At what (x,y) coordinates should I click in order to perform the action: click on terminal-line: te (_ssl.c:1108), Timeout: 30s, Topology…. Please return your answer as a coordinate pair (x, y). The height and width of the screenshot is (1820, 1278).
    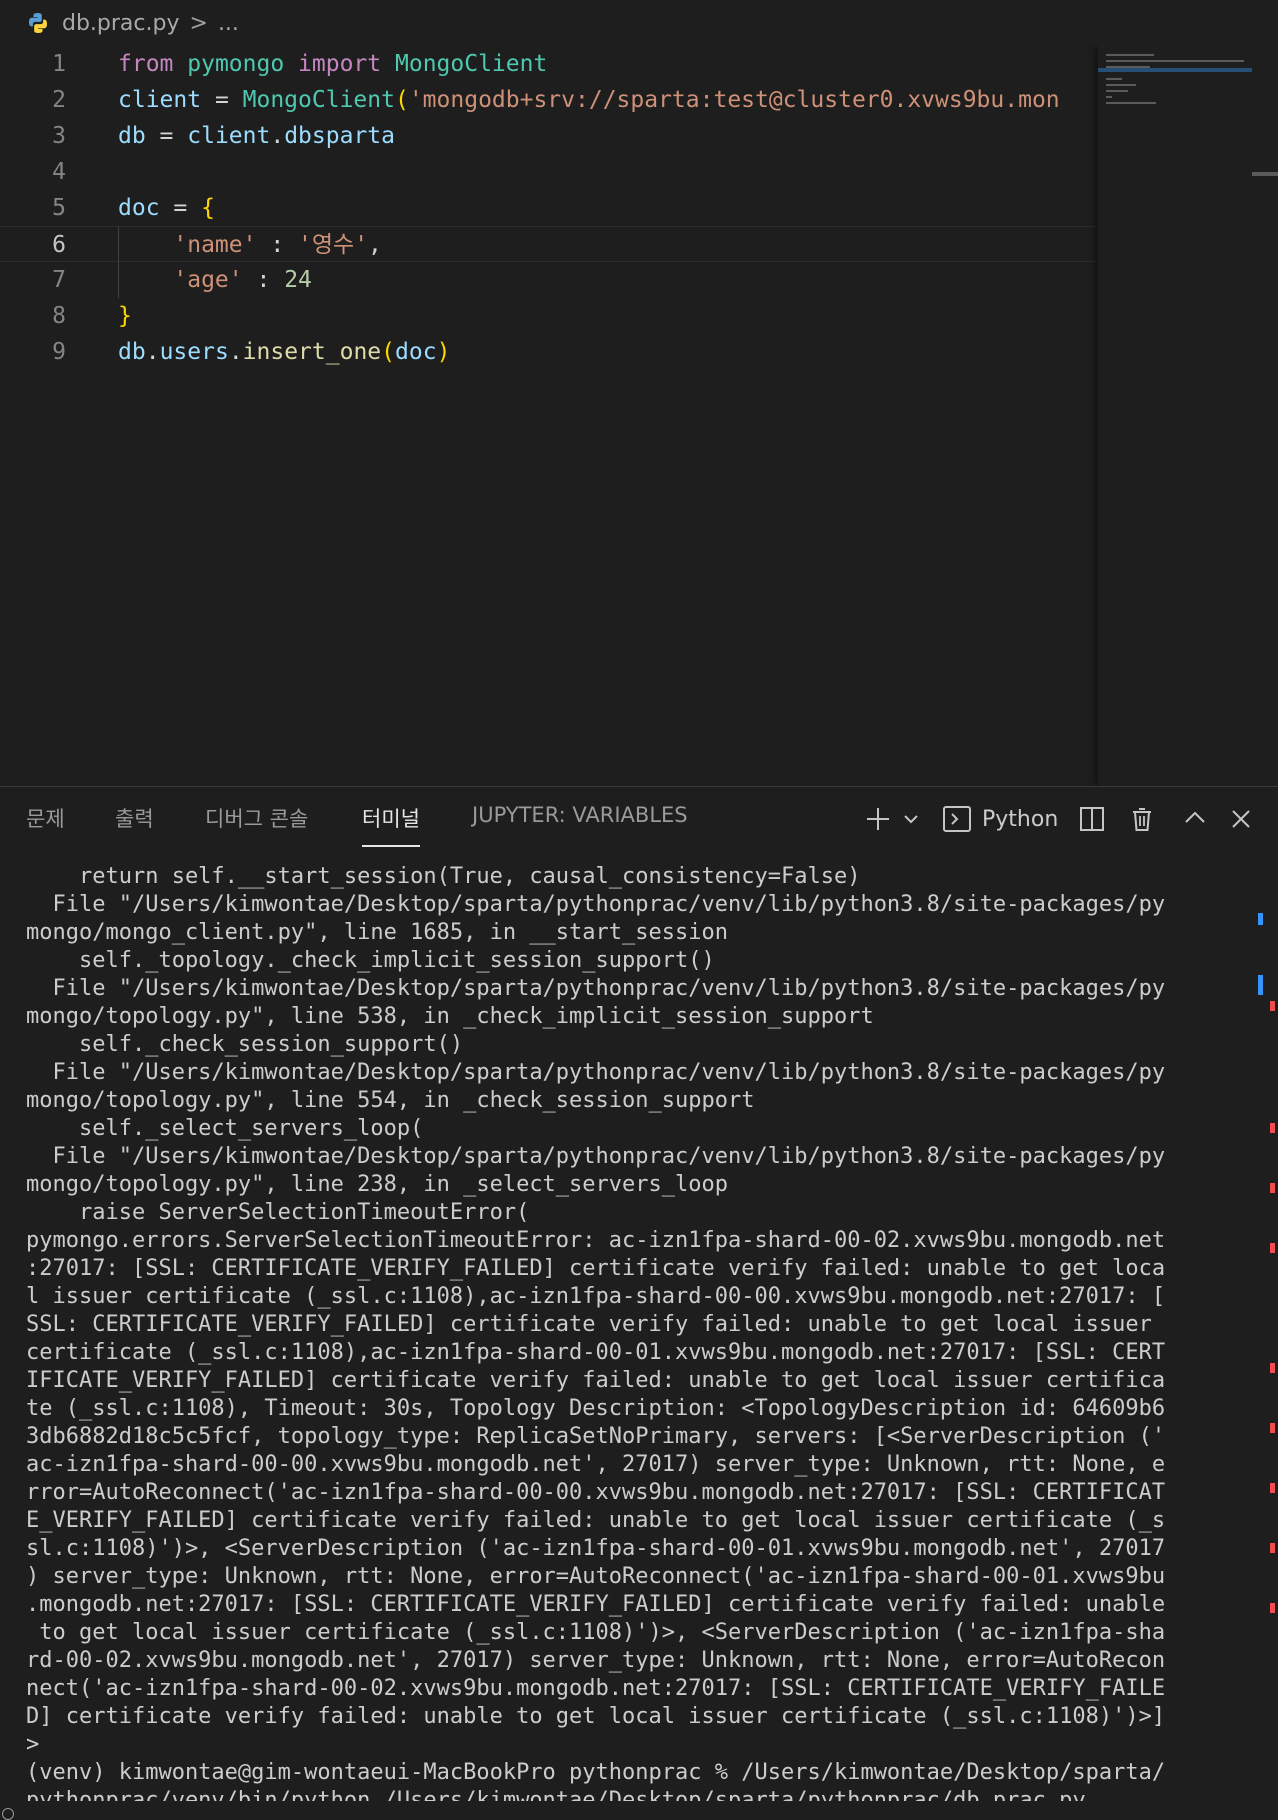
    Looking at the image, I should click on (596, 1408).